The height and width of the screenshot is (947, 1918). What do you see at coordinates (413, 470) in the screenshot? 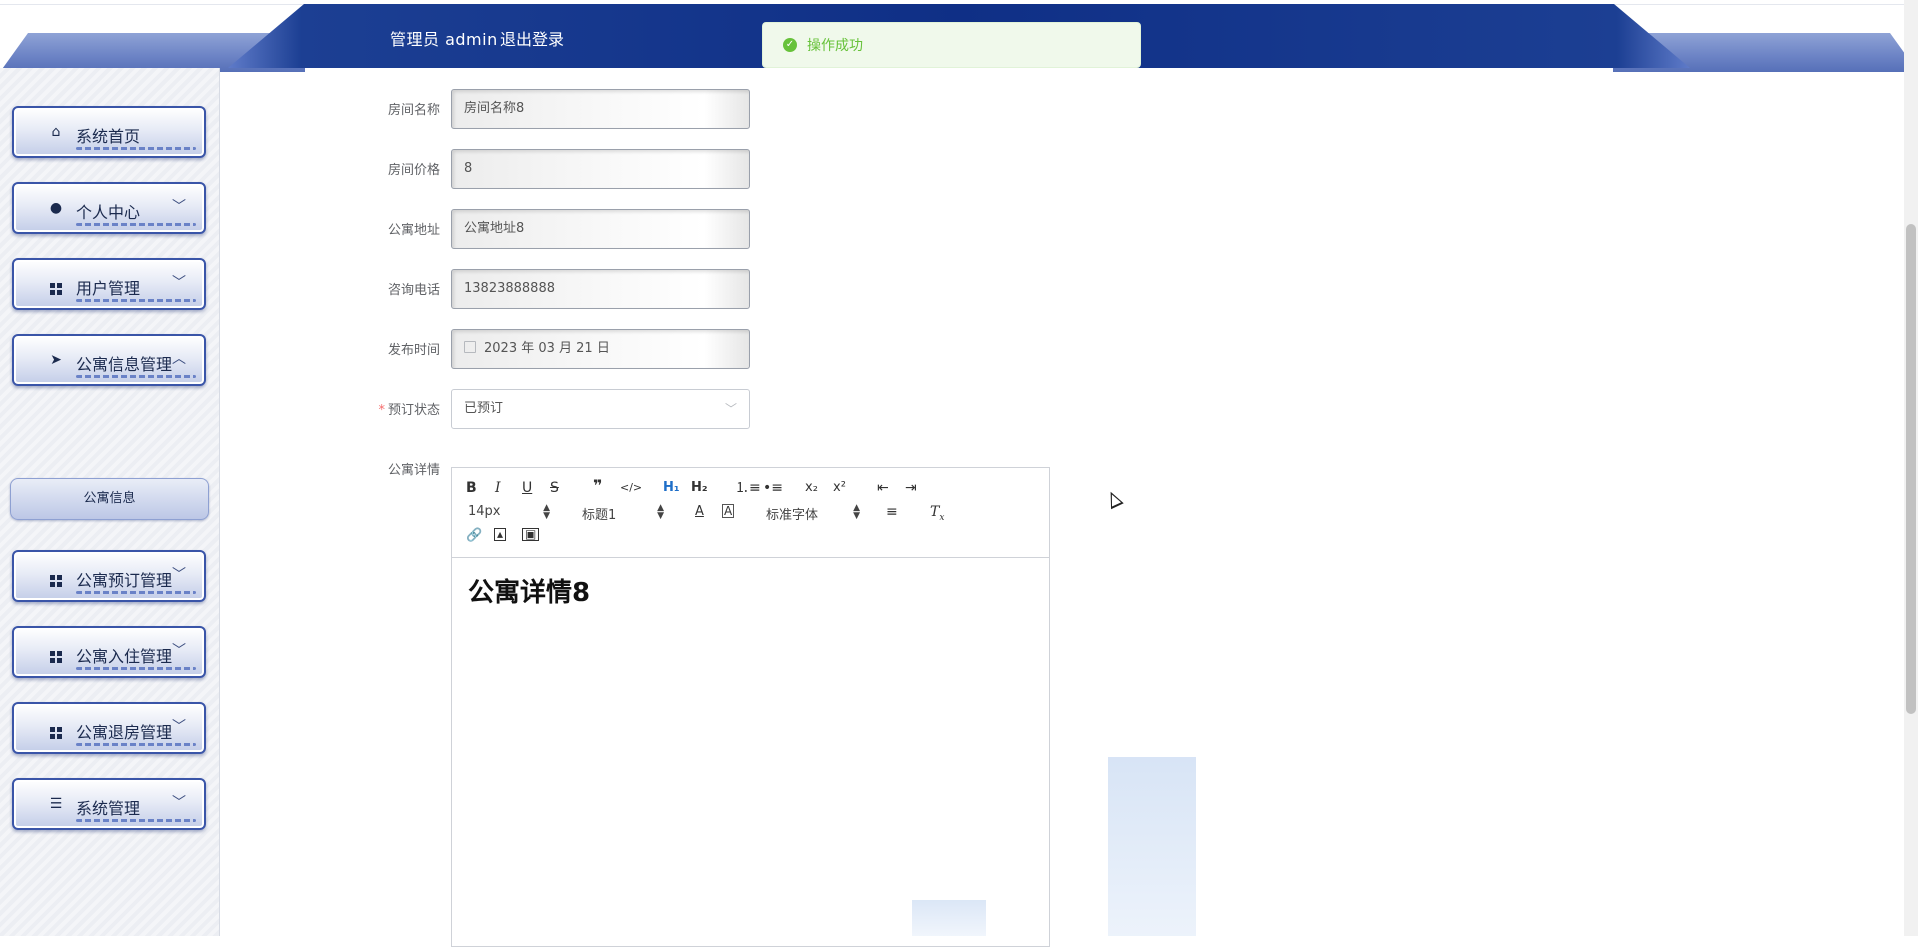
I see `details-label: 公寓详情` at bounding box center [413, 470].